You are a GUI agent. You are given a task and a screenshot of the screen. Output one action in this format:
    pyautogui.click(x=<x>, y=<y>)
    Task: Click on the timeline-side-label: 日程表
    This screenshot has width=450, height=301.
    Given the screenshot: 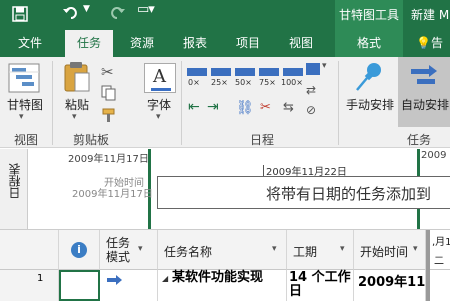 What is the action you would take?
    pyautogui.click(x=15, y=181)
    